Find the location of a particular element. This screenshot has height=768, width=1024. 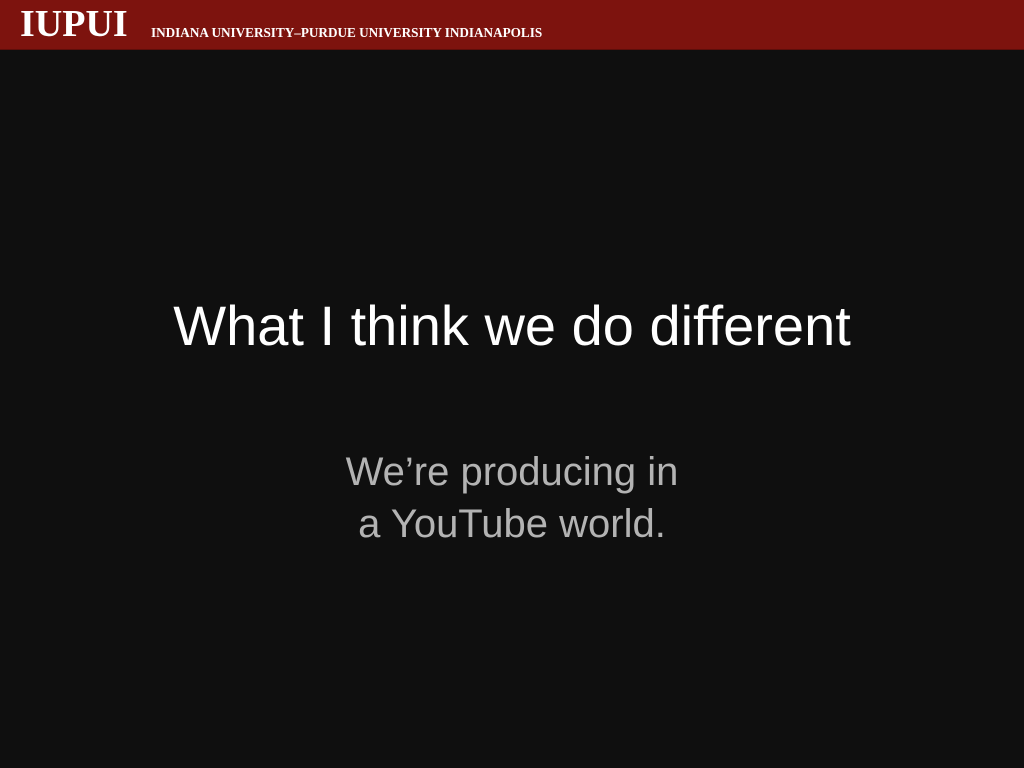

slide-title: What I think we do different is located at coordinates (512, 325).